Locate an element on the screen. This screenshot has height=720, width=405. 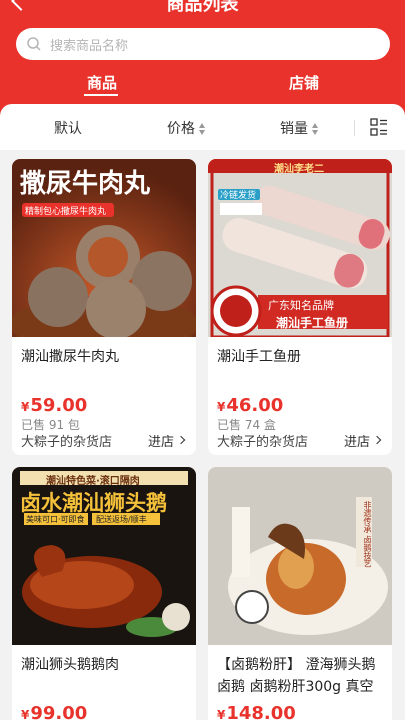
product-image: 潮汕特色菜·滚口隔肉 卤水潮汕狮头鹅 美味可口·可即食 配送返场/顺丰 is located at coordinates (104, 556).